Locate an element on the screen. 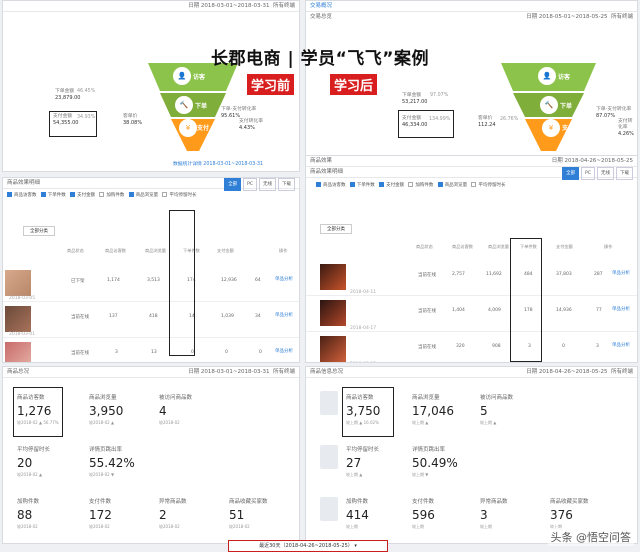 This screenshot has height=552, width=640. summary-cell: 异常商品数 2 较2018-02 is located at coordinates (173, 514).